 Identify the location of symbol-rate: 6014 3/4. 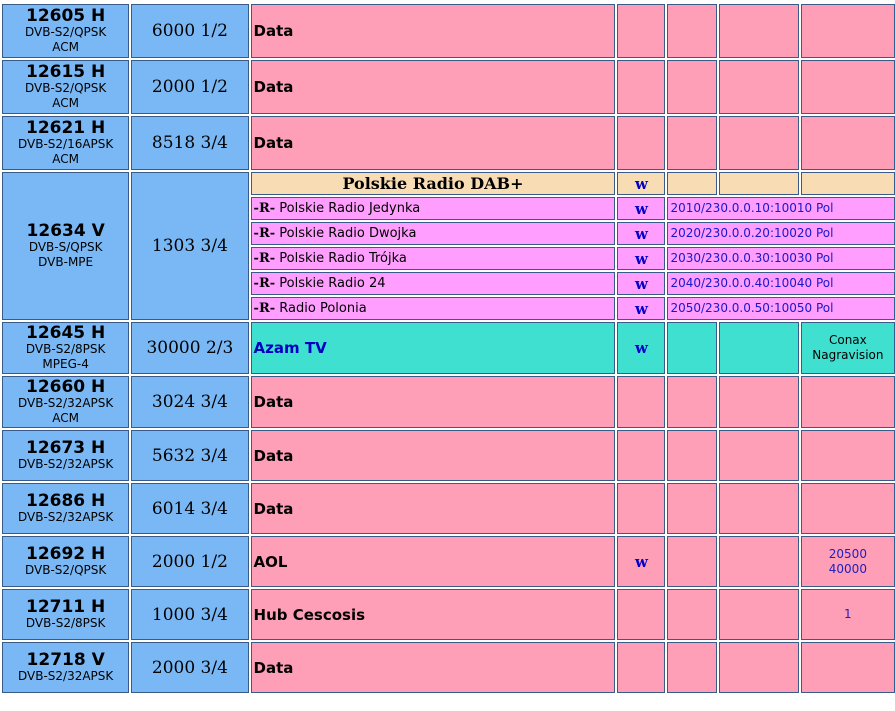
(190, 508).